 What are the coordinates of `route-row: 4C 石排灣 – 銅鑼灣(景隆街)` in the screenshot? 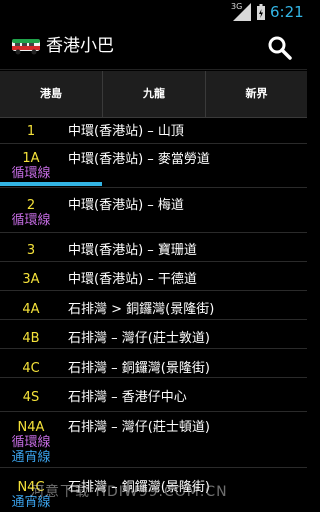 It's located at (153, 363).